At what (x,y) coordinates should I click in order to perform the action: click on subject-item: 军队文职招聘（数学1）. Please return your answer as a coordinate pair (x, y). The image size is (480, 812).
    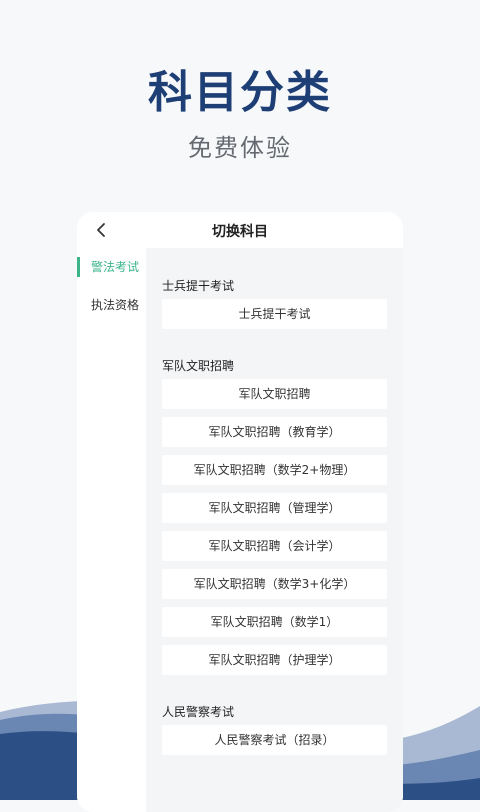
    Looking at the image, I should click on (274, 622).